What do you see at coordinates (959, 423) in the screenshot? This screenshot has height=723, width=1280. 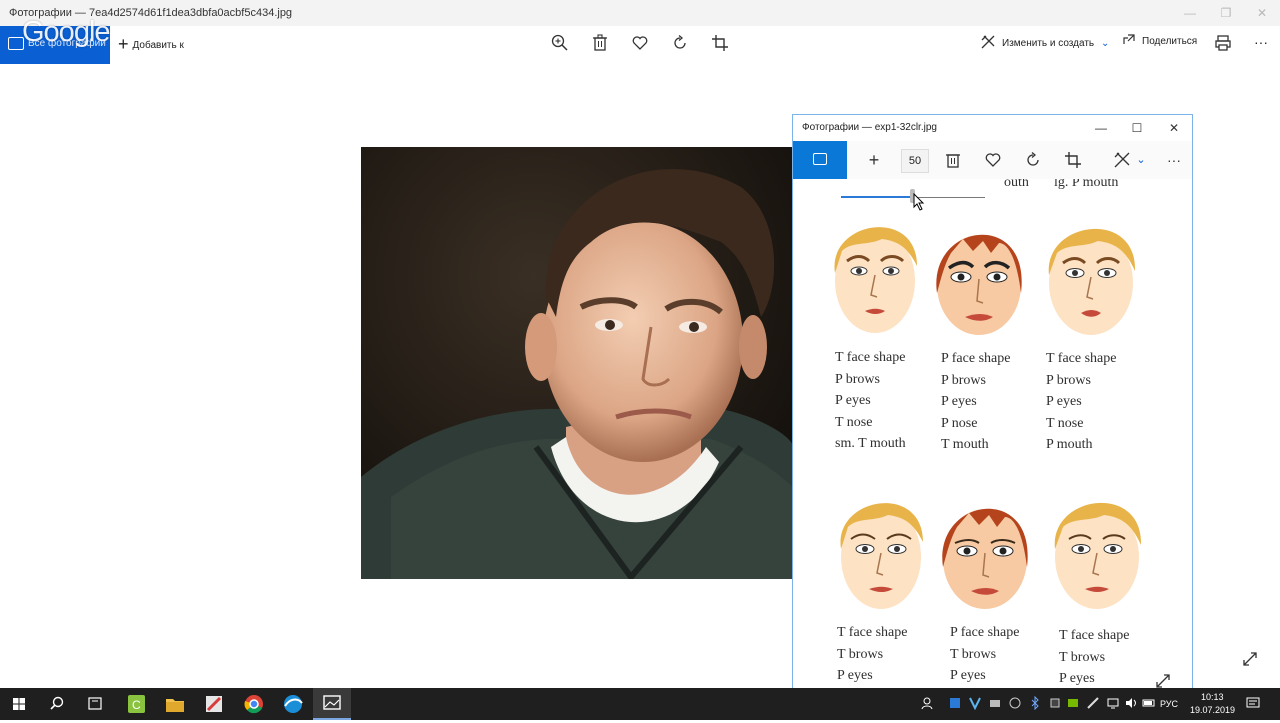 I see `label: P nose` at bounding box center [959, 423].